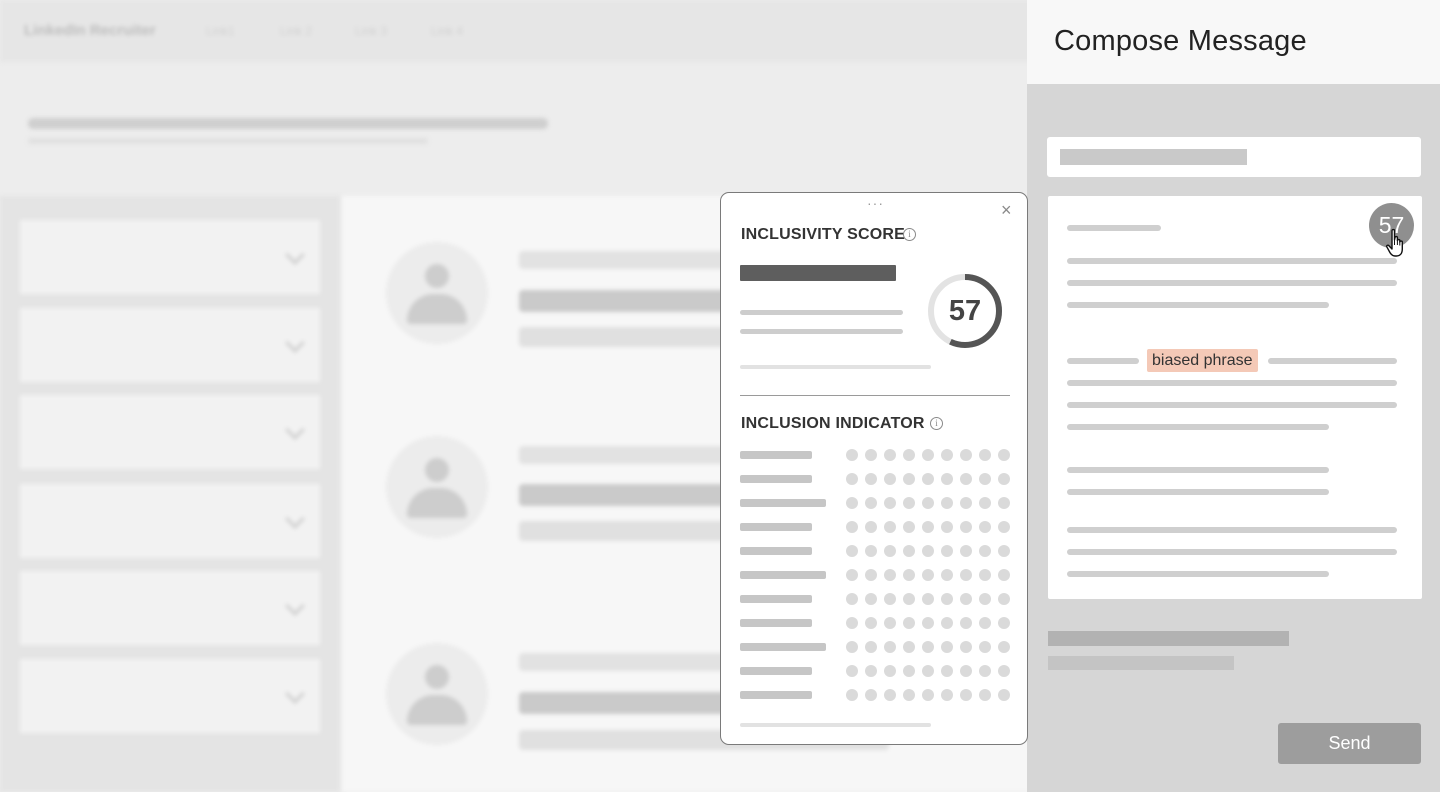 The height and width of the screenshot is (792, 1440). What do you see at coordinates (220, 31) in the screenshot?
I see `nav-link-1: Link1` at bounding box center [220, 31].